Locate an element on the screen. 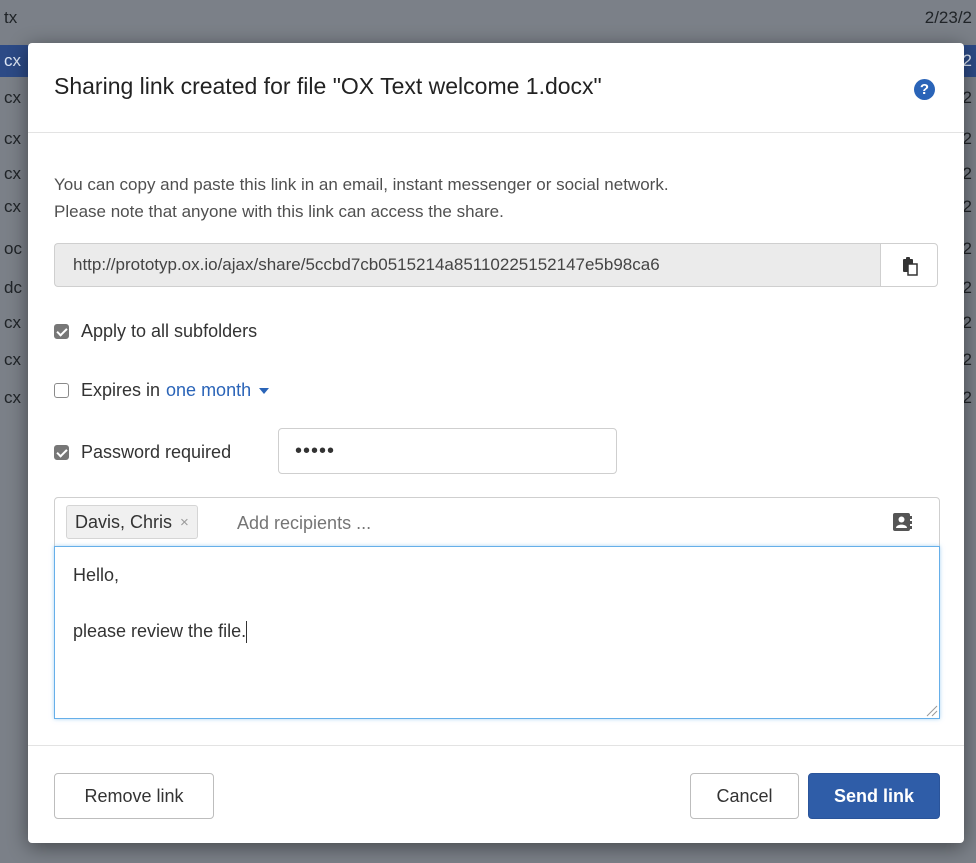 This screenshot has width=976, height=863. share-link-field is located at coordinates (467, 265).